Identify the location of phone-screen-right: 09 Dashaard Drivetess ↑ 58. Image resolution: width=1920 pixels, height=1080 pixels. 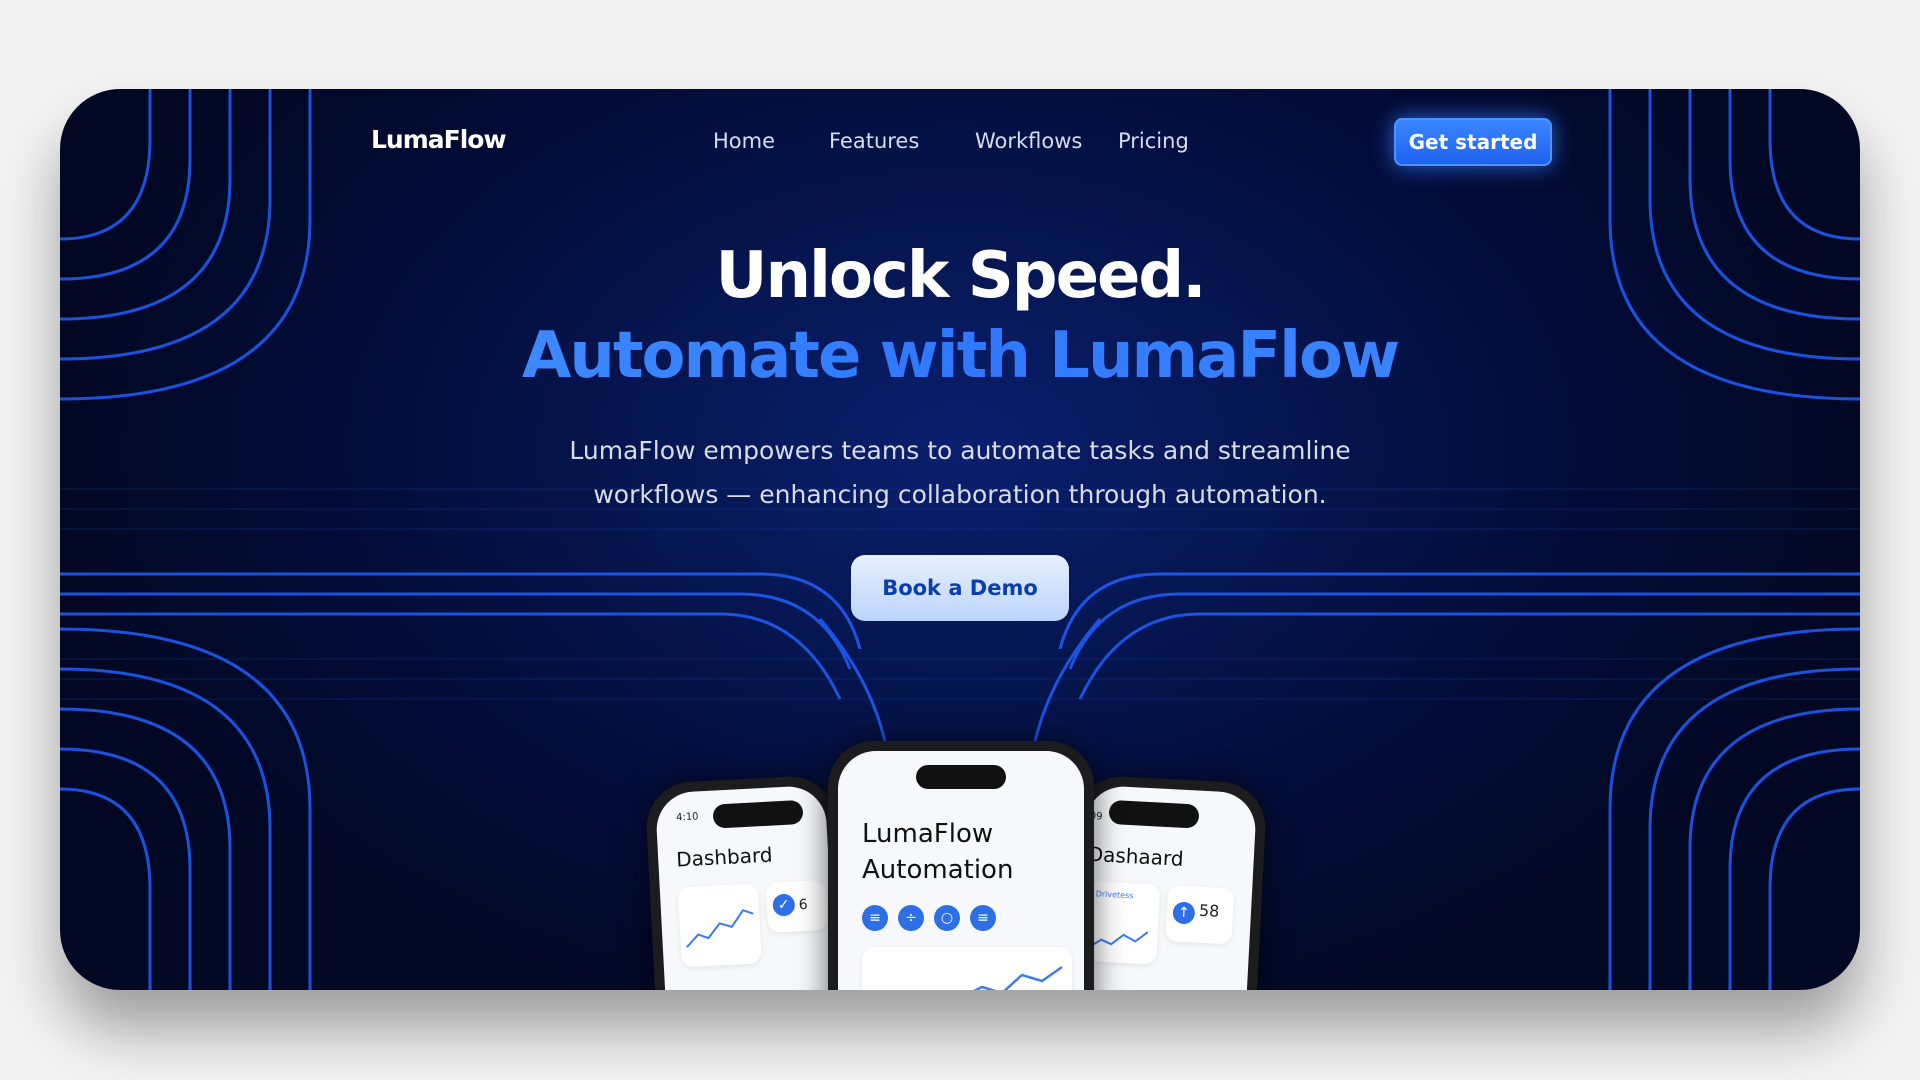
(1165, 887).